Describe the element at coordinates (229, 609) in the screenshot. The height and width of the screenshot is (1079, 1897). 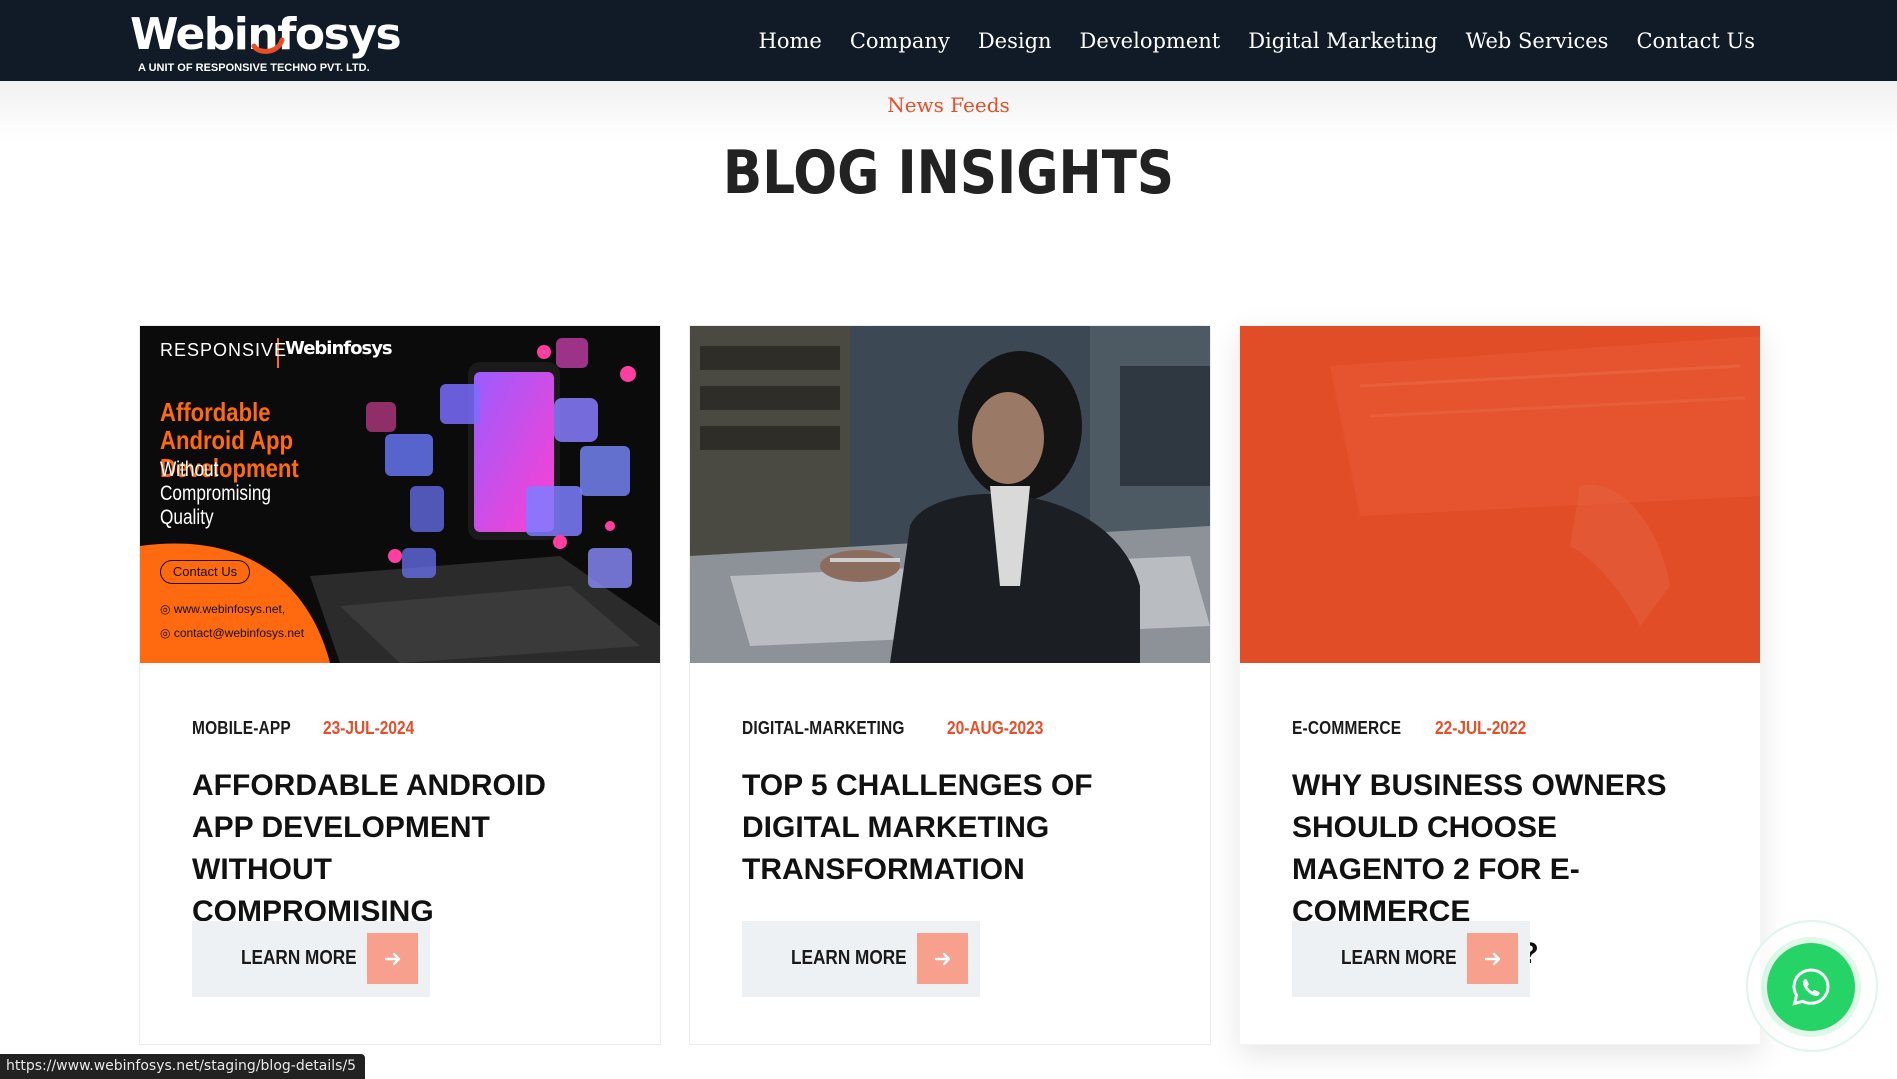
I see `promo-website-text: www.webinfosys.net,` at that location.